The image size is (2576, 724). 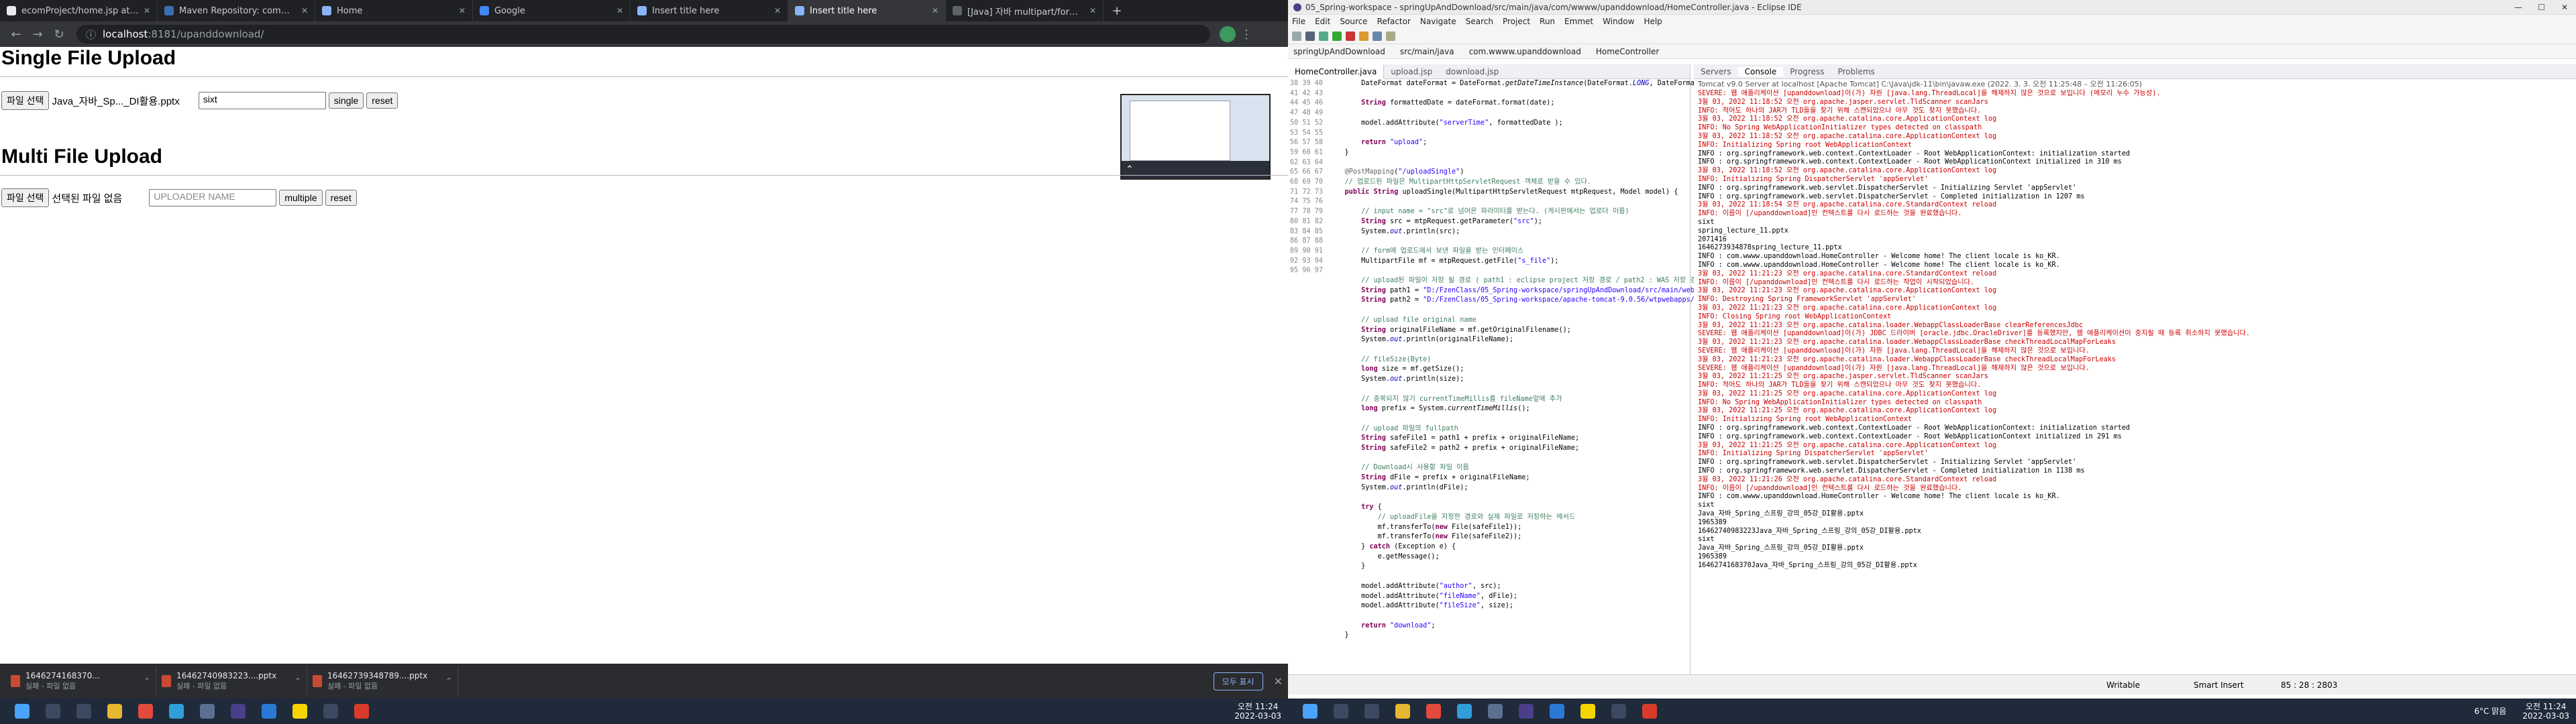 I want to click on menu-file: File, so click(x=1298, y=21).